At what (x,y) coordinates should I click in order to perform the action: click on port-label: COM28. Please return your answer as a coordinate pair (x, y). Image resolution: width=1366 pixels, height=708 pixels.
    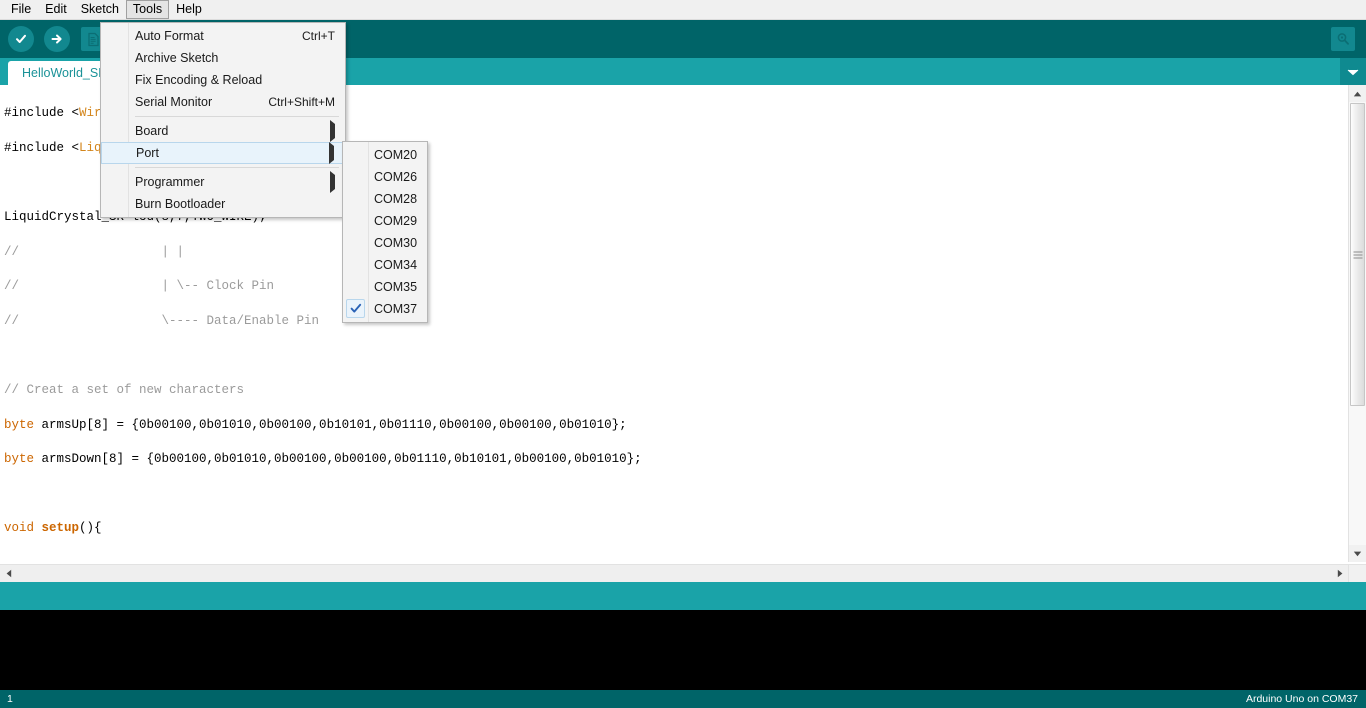
    Looking at the image, I should click on (396, 199).